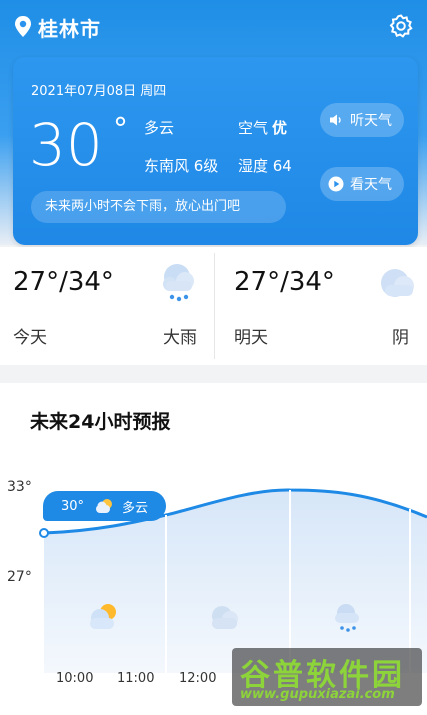  What do you see at coordinates (280, 128) in the screenshot?
I see `air-quality-value: 优` at bounding box center [280, 128].